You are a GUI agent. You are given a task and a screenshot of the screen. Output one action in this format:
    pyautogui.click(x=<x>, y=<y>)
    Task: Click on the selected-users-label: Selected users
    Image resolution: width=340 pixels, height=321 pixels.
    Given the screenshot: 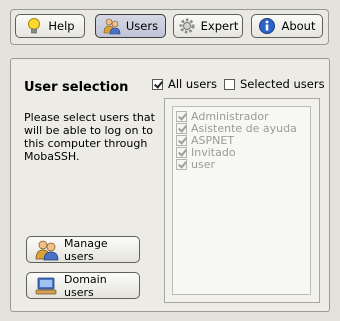 What is the action you would take?
    pyautogui.click(x=282, y=84)
    